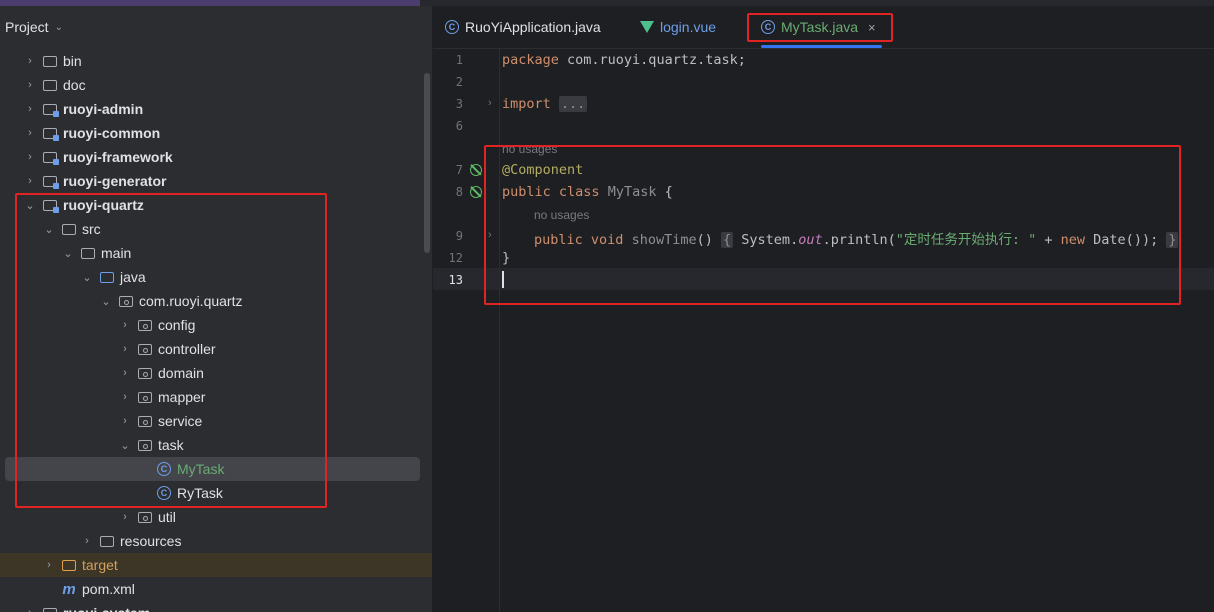 This screenshot has height=612, width=1214. What do you see at coordinates (216, 27) in the screenshot?
I see `project-panel-header: Project ⌄` at bounding box center [216, 27].